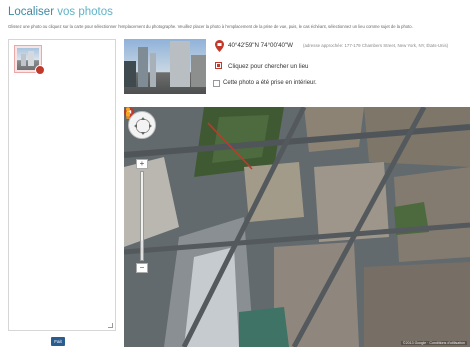  I want to click on indoor-checkbox, so click(216, 83).